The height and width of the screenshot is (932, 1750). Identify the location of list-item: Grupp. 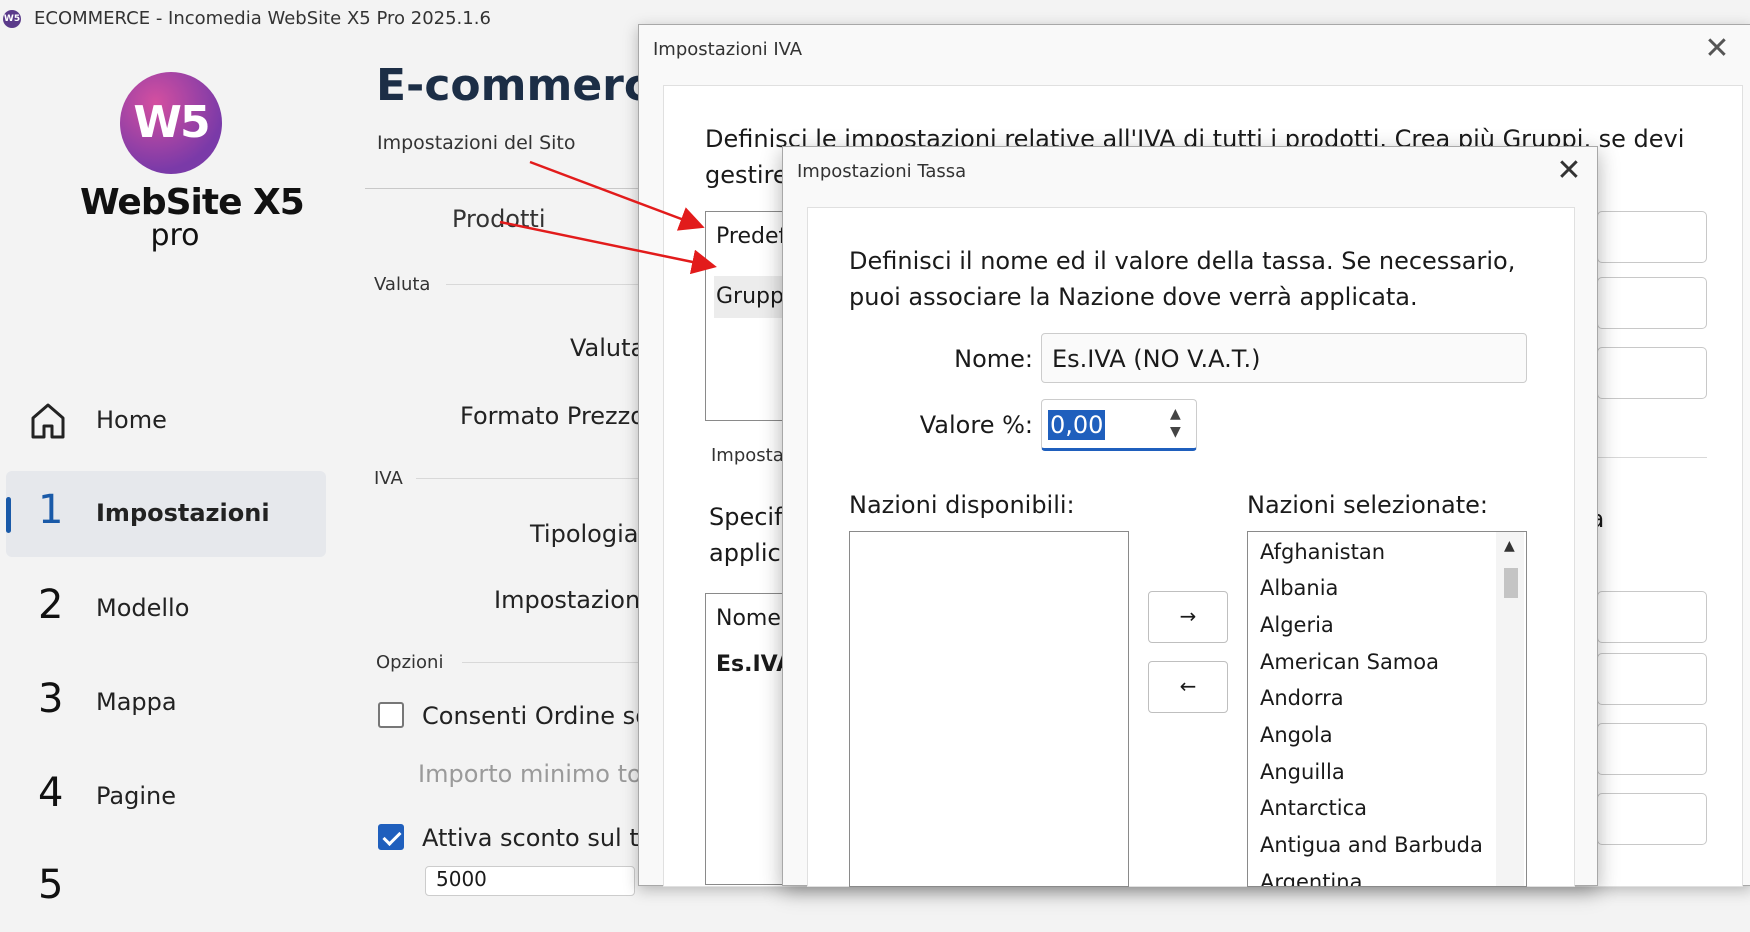
(750, 296).